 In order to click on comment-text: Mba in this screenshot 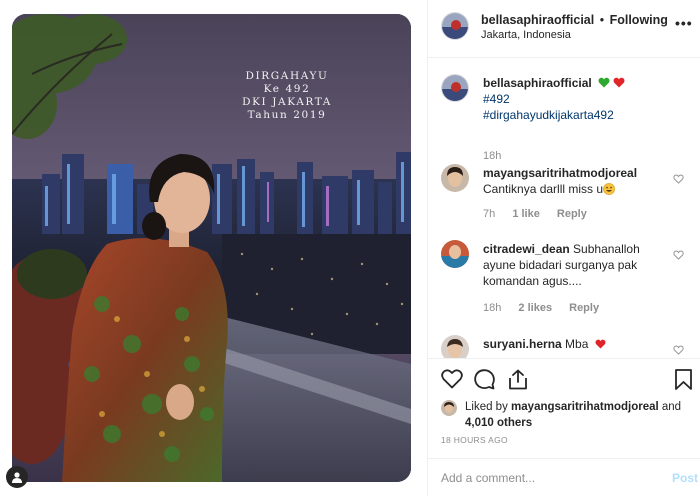, I will do `click(577, 344)`.